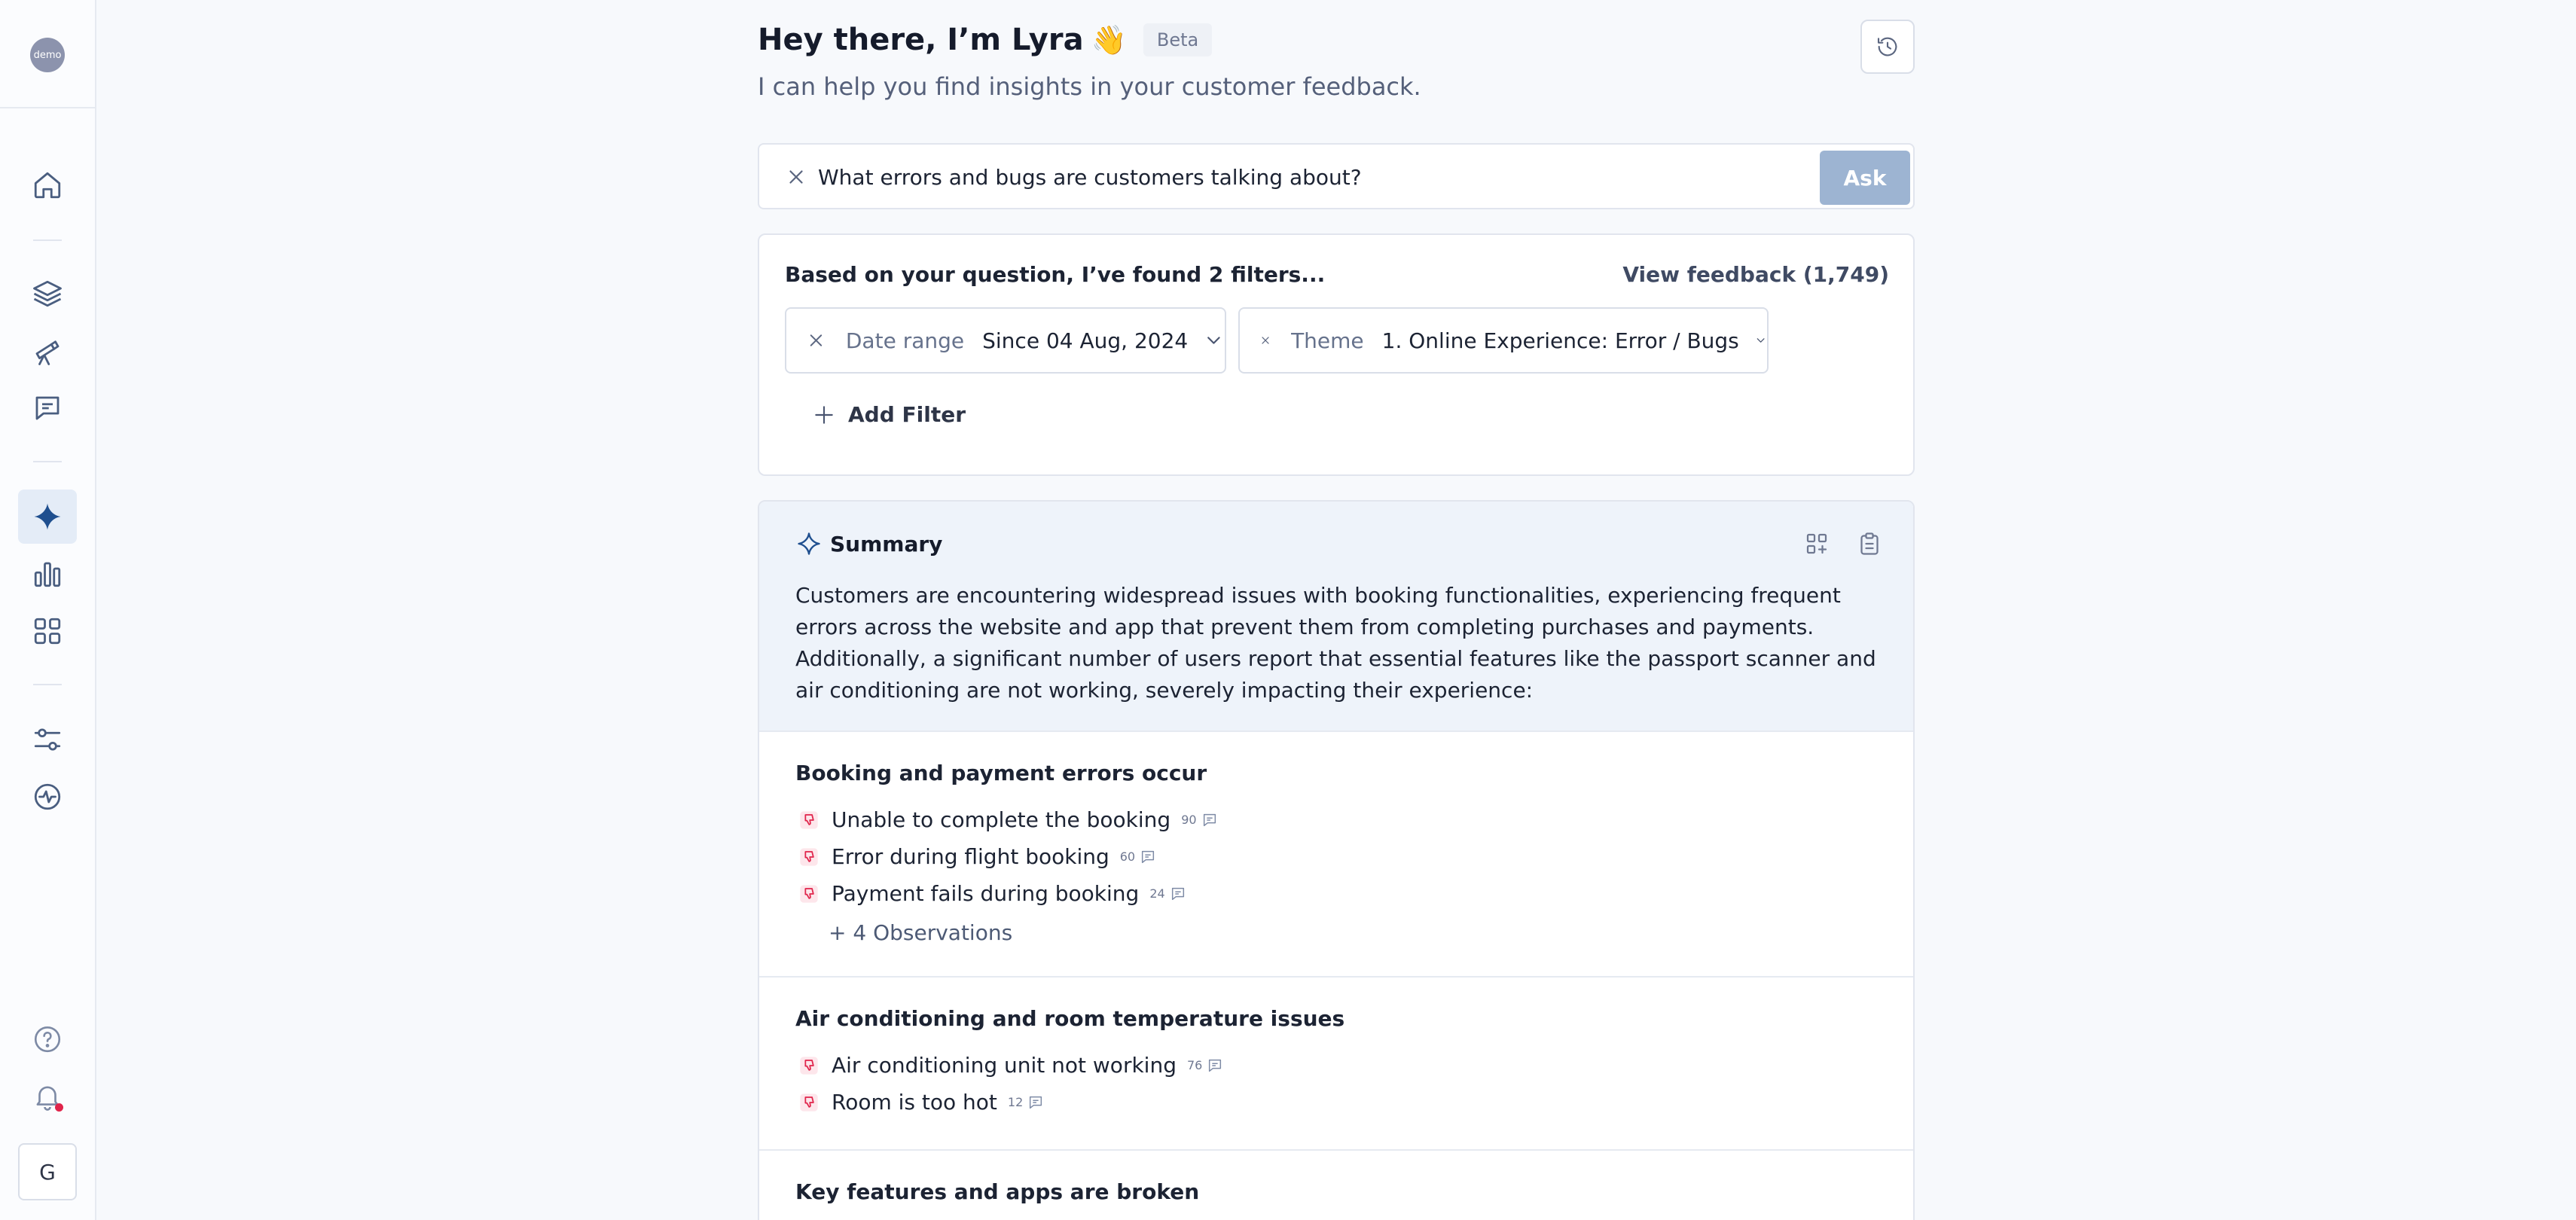 This screenshot has width=2576, height=1220. I want to click on plus-icon, so click(824, 414).